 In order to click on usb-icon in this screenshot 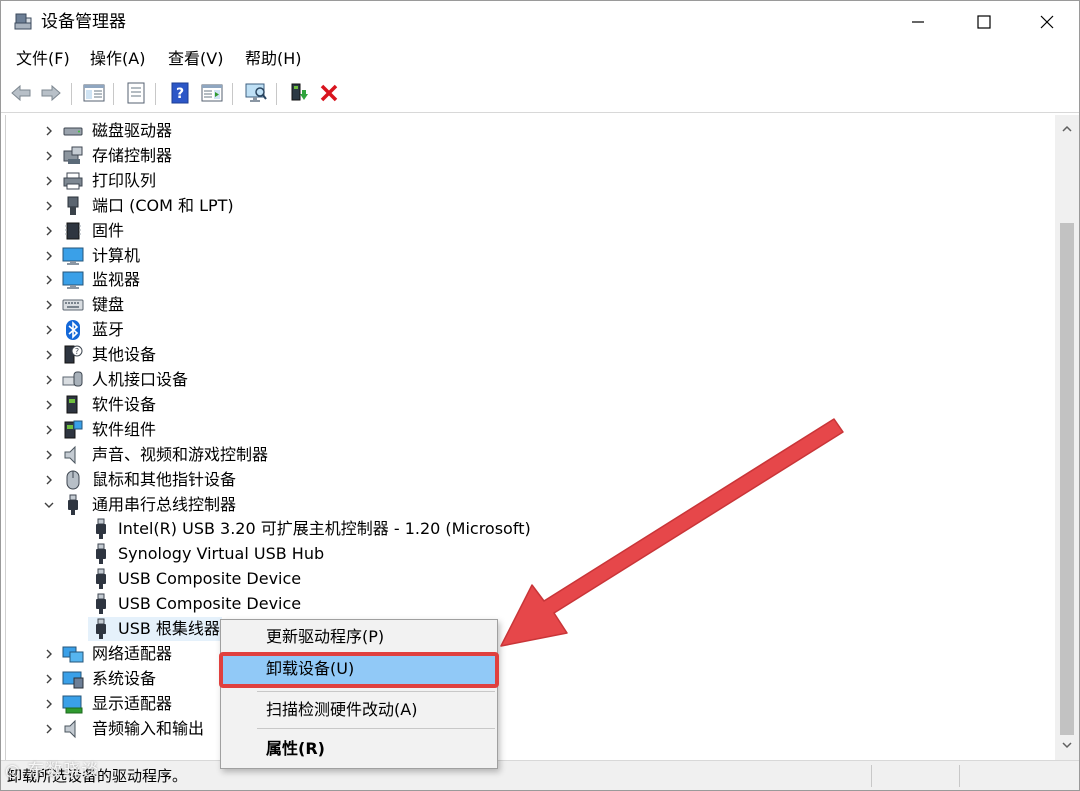, I will do `click(73, 505)`.